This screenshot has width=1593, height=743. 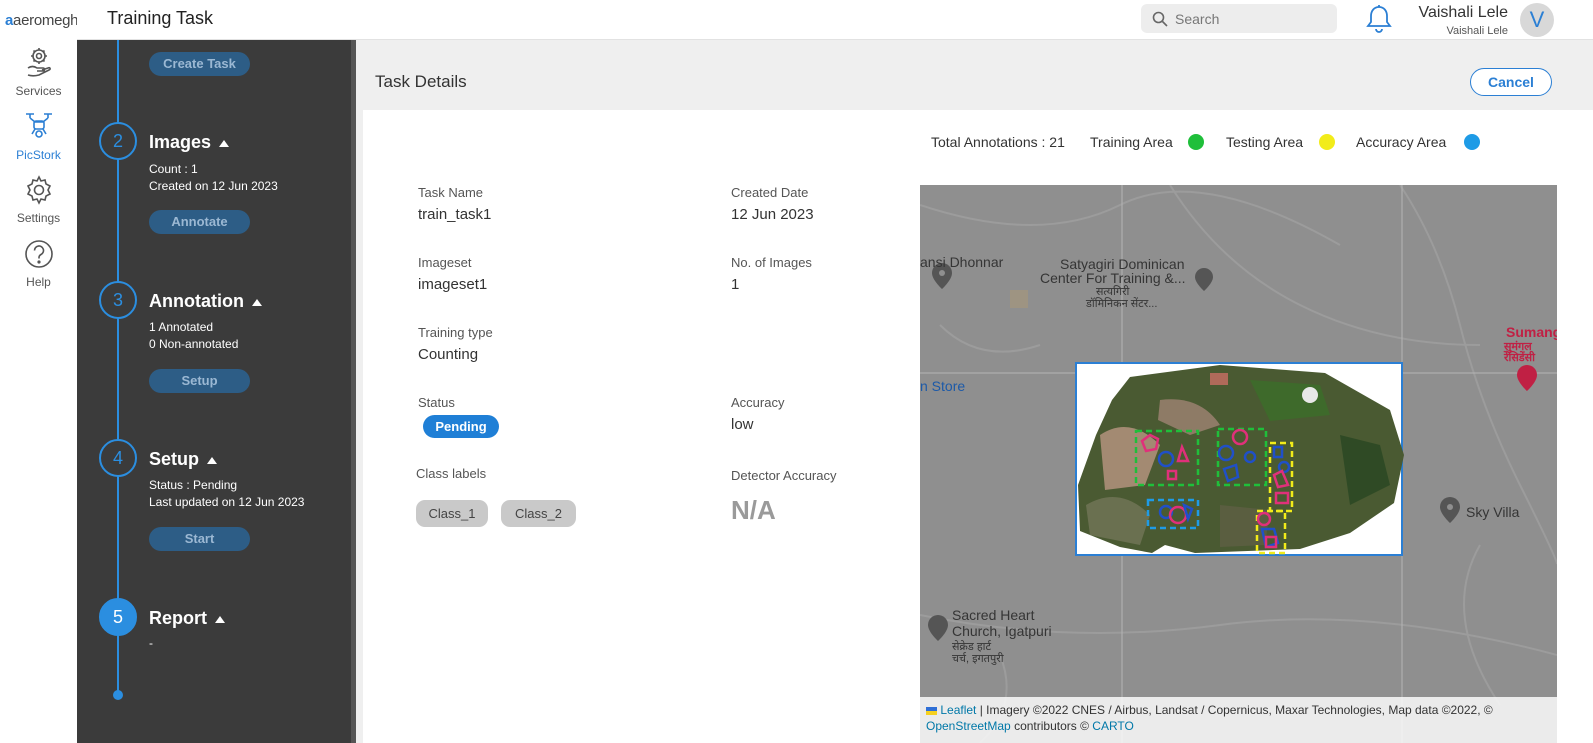 What do you see at coordinates (118, 141) in the screenshot?
I see `step-number-images: 2` at bounding box center [118, 141].